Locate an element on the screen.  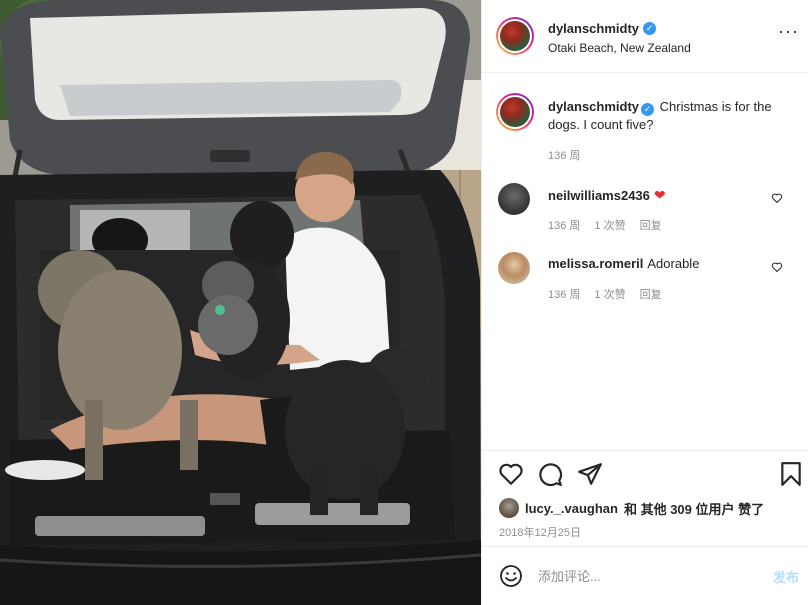
comment-item: melissa.romeril Adorable 136 周 1 次赞 回复 is located at coordinates (645, 282).